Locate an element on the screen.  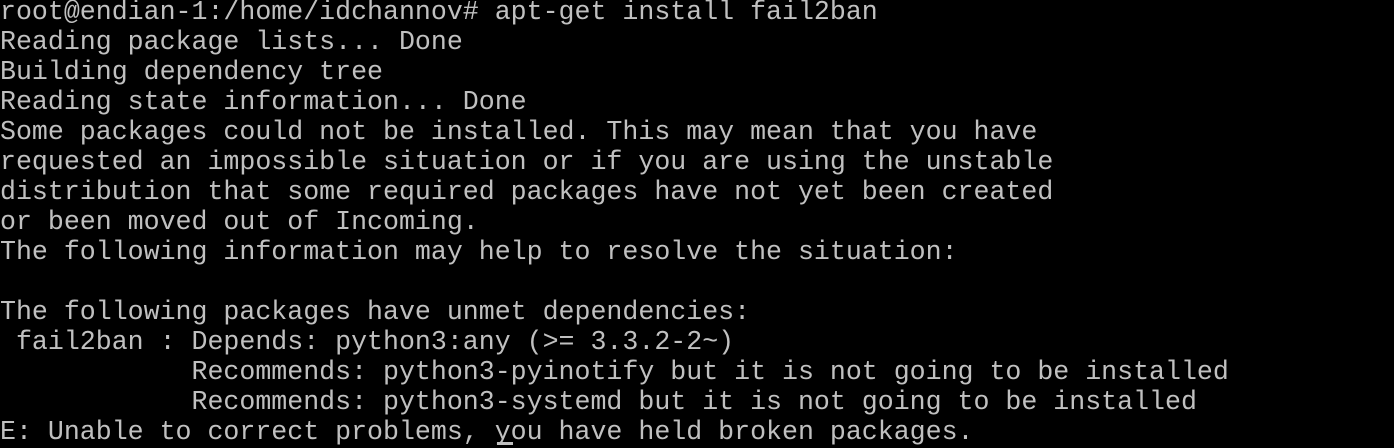
output-line: or been moved out of Incoming. is located at coordinates (239, 222).